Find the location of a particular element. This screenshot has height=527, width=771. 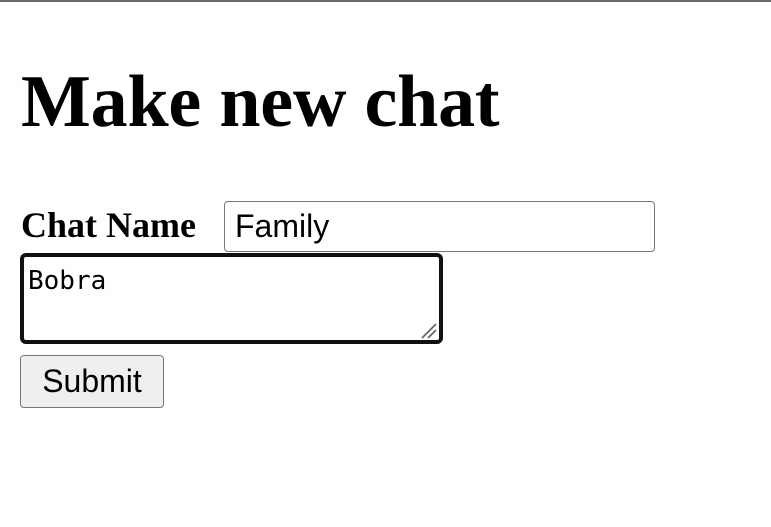

page-title: Make new chat is located at coordinates (260, 102).